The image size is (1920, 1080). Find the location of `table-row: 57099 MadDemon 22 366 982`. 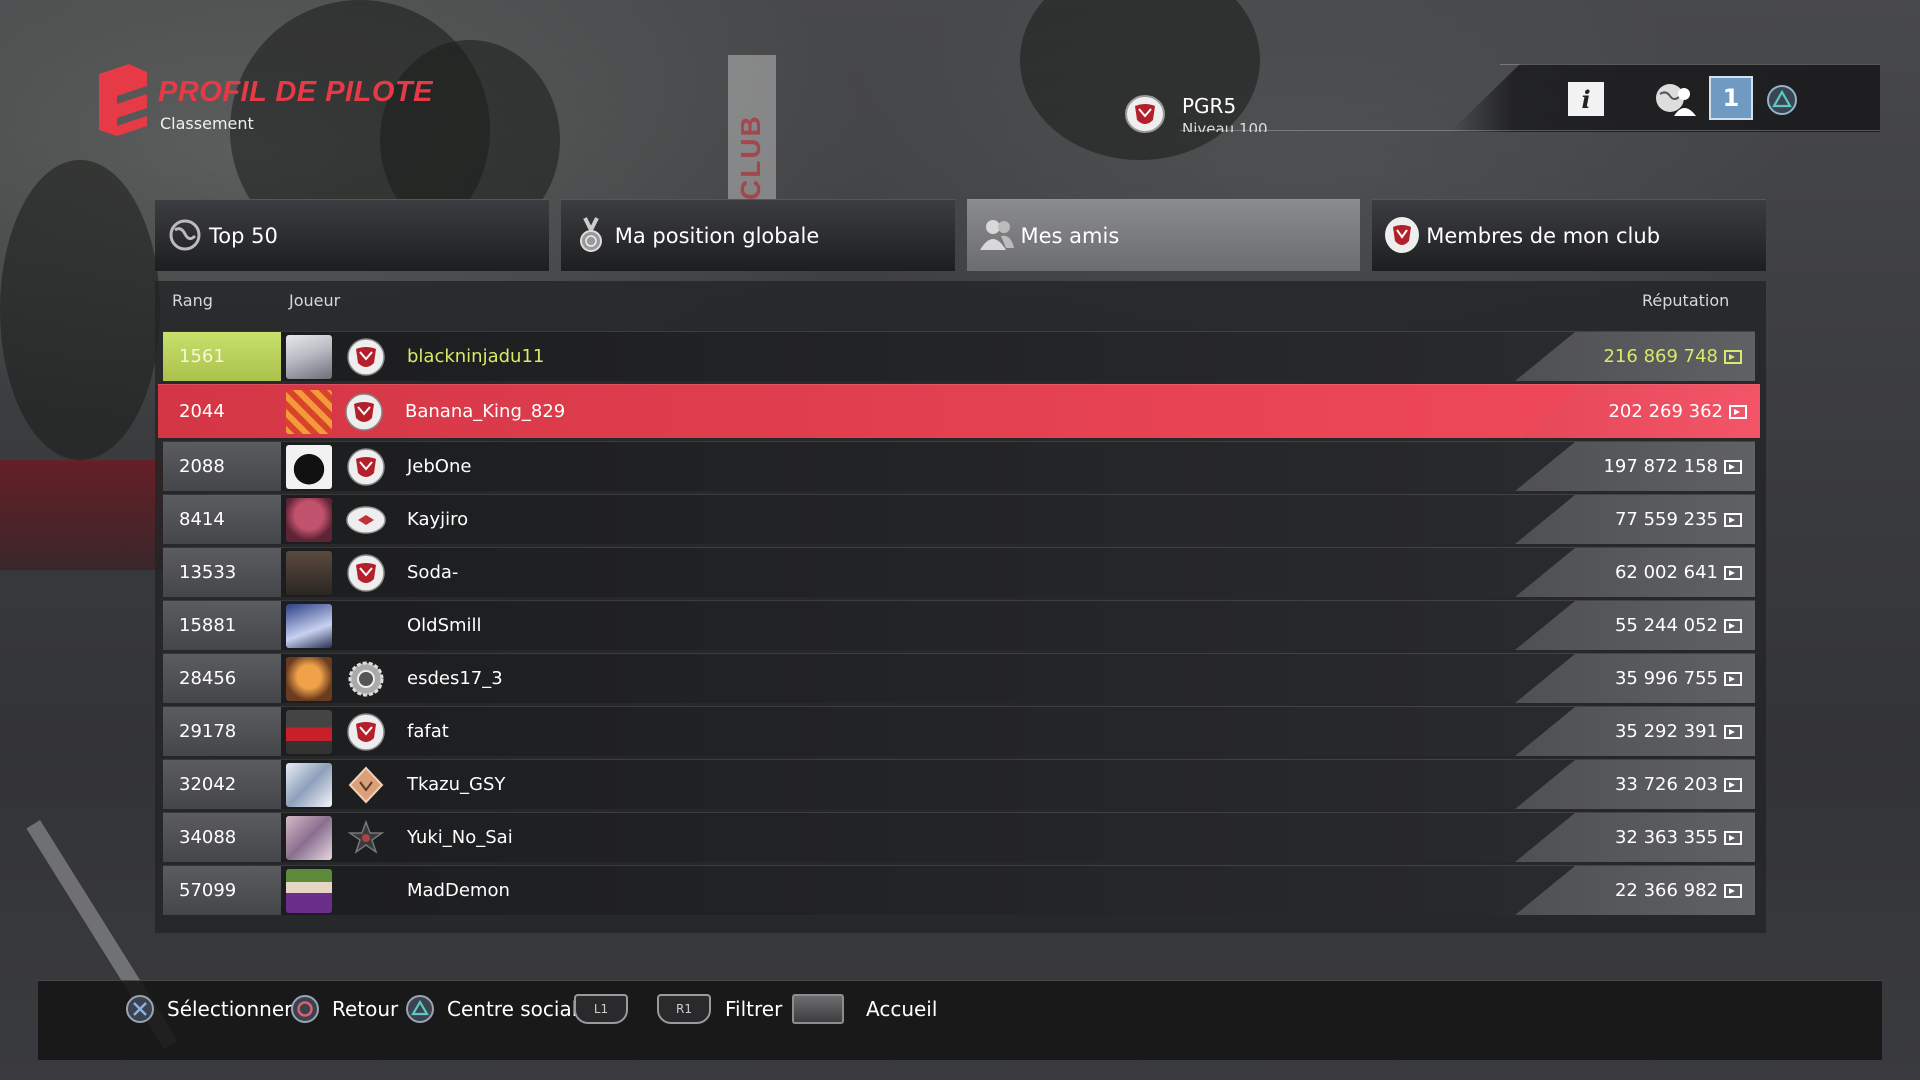

table-row: 57099 MadDemon 22 366 982 is located at coordinates (959, 890).